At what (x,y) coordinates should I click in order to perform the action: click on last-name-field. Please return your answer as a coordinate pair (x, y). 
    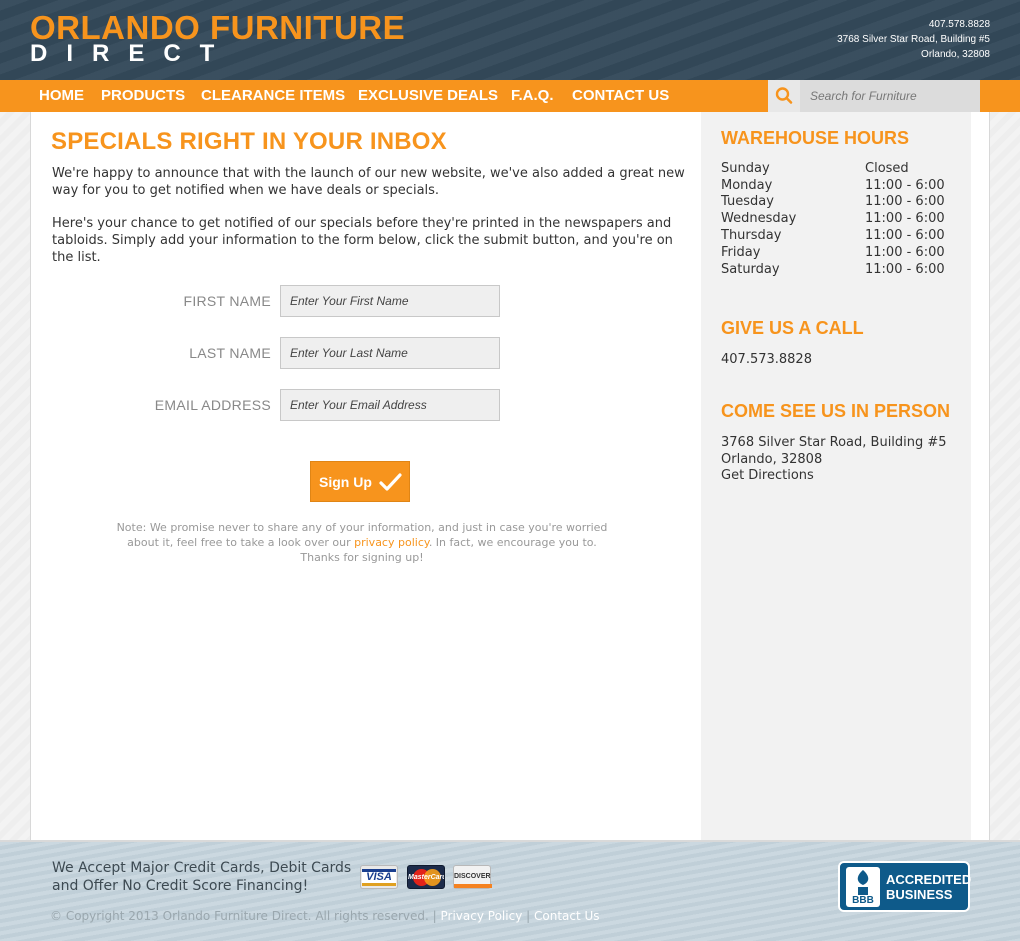
    Looking at the image, I should click on (390, 353).